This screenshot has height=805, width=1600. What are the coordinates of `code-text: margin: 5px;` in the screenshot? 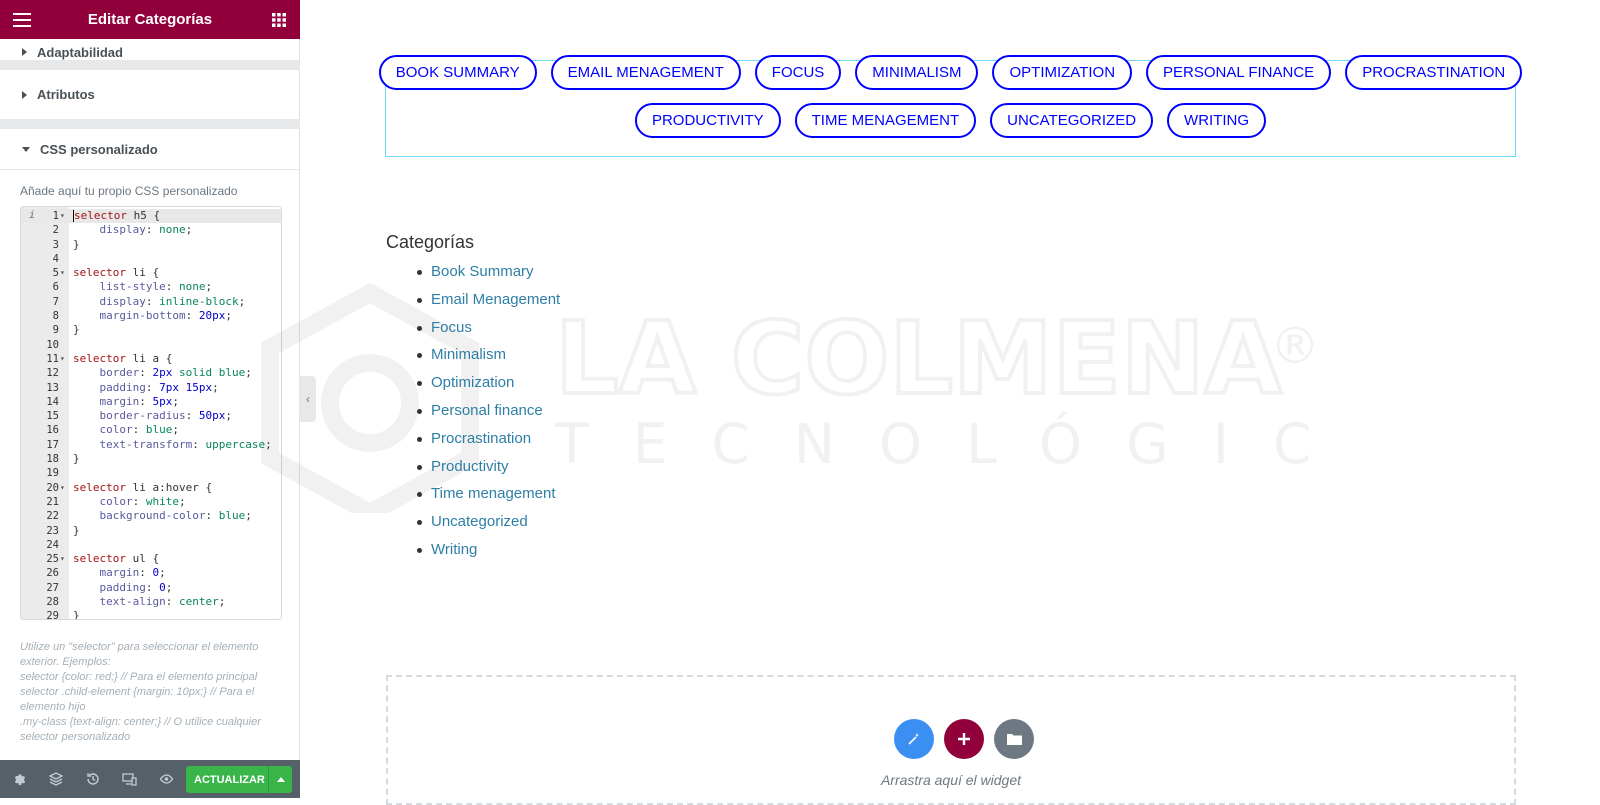 It's located at (126, 402).